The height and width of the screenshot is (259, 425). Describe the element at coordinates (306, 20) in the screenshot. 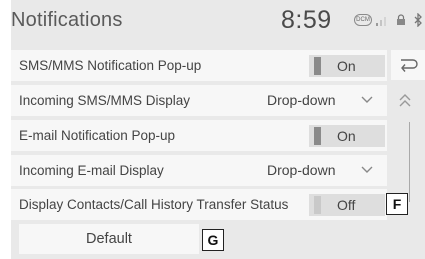

I see `clock: 8:59` at that location.